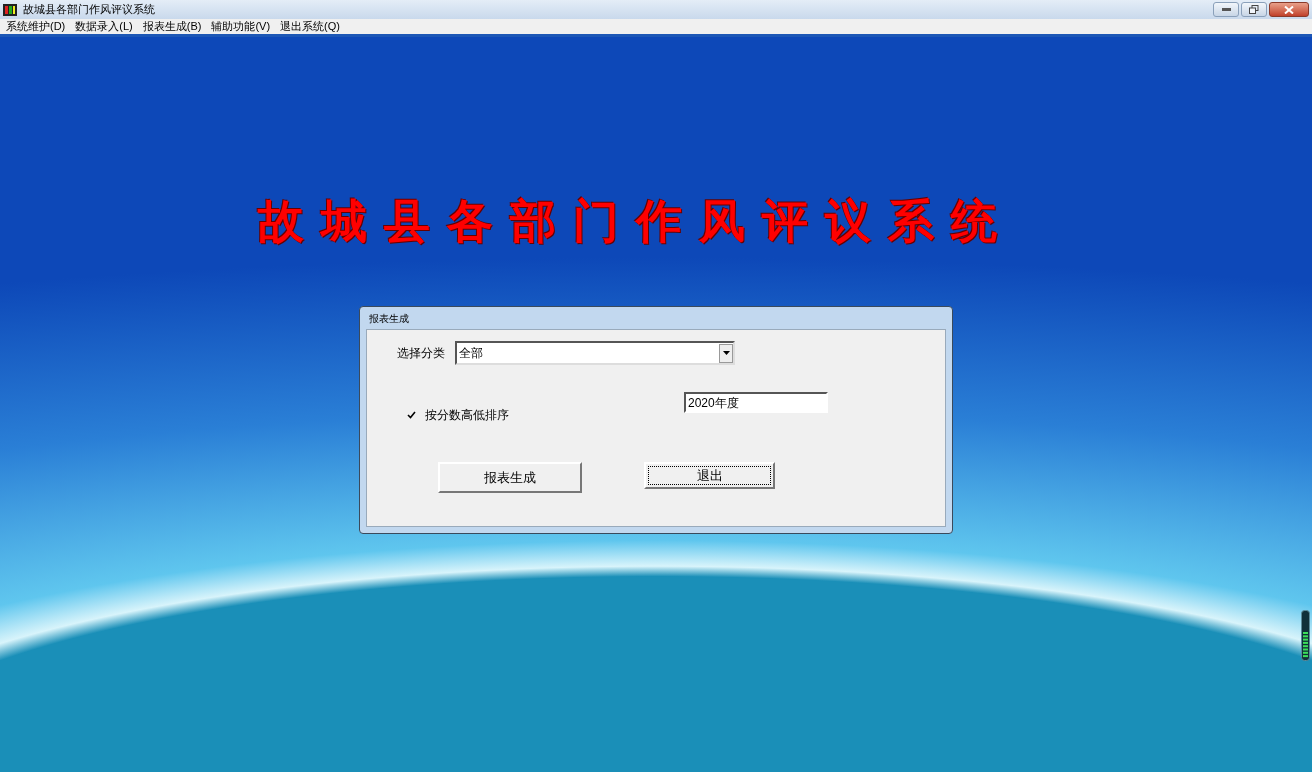  What do you see at coordinates (636, 221) in the screenshot?
I see `system-heading: 故城县各部门作风评议系统` at bounding box center [636, 221].